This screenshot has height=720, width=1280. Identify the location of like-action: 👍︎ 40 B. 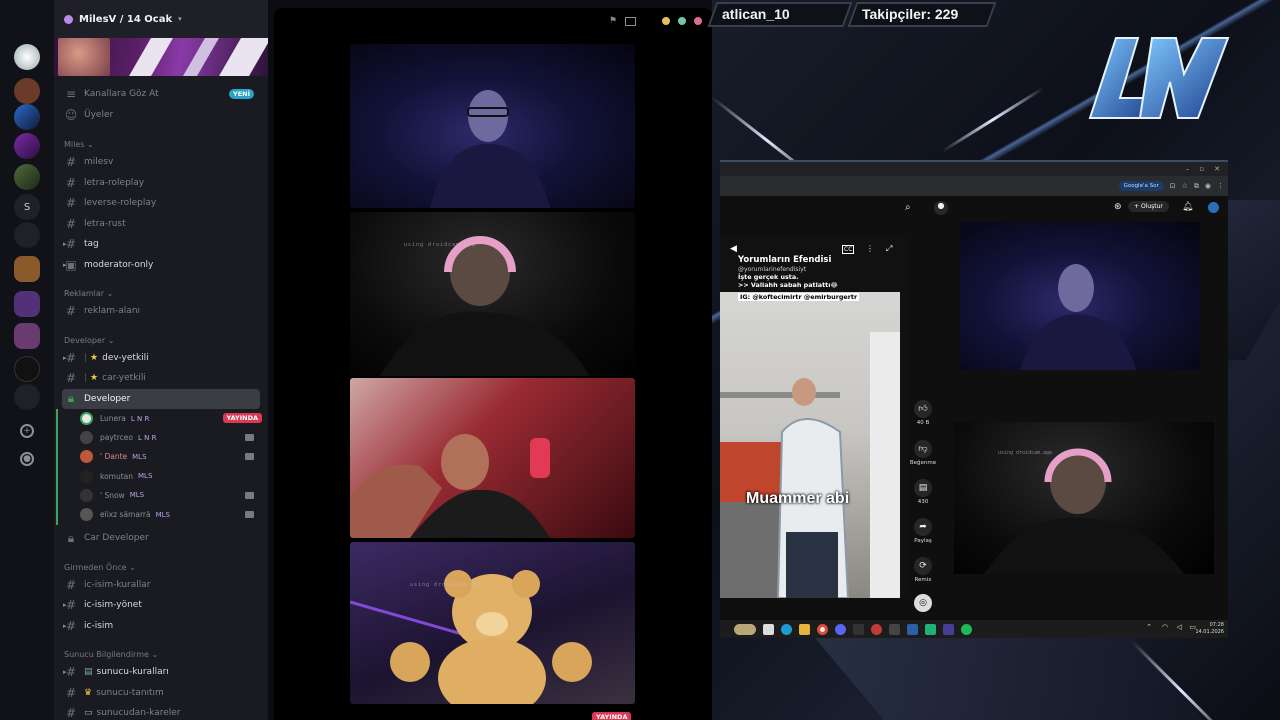
(923, 413).